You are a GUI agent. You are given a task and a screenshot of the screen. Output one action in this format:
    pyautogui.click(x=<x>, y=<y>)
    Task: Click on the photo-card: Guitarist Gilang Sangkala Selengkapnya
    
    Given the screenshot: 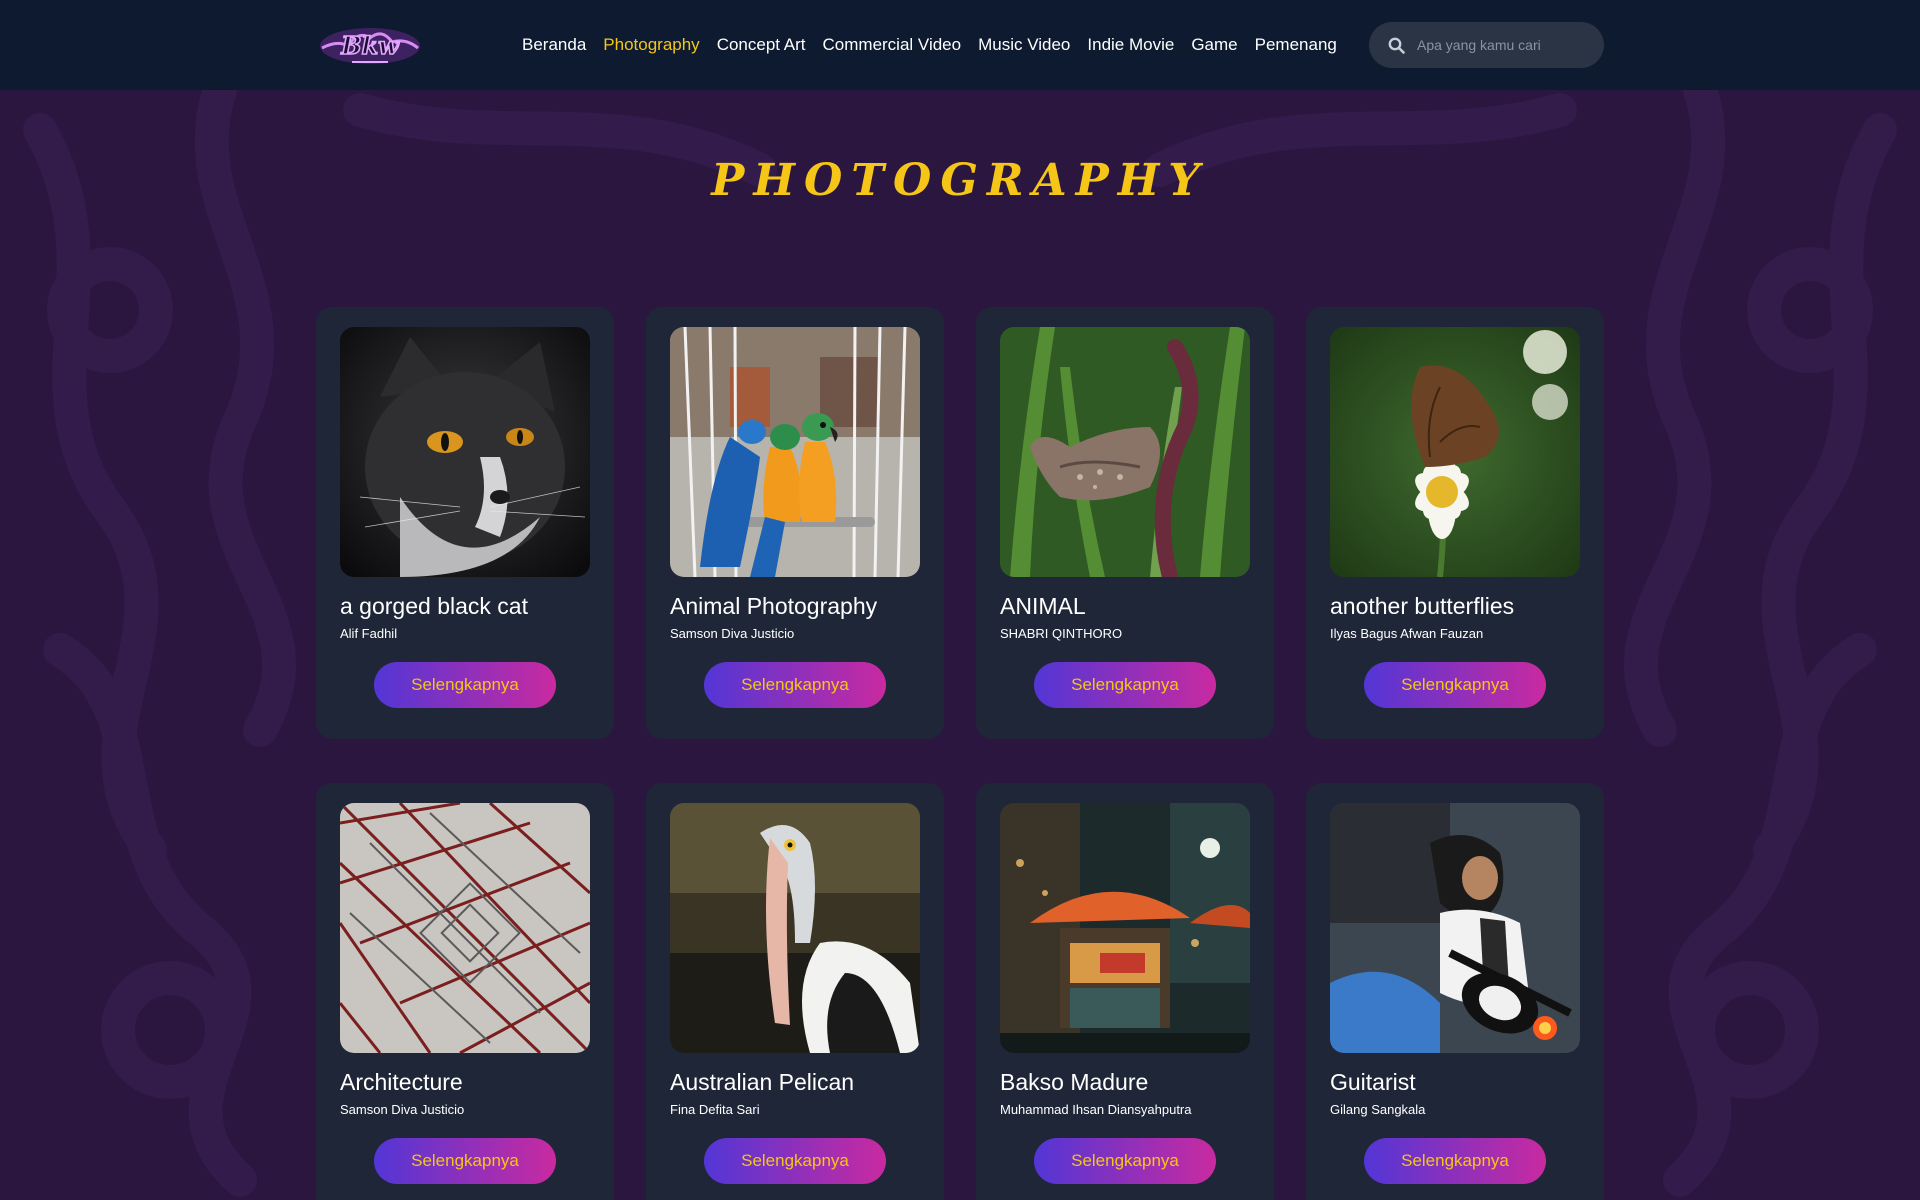 What is the action you would take?
    pyautogui.click(x=1455, y=991)
    